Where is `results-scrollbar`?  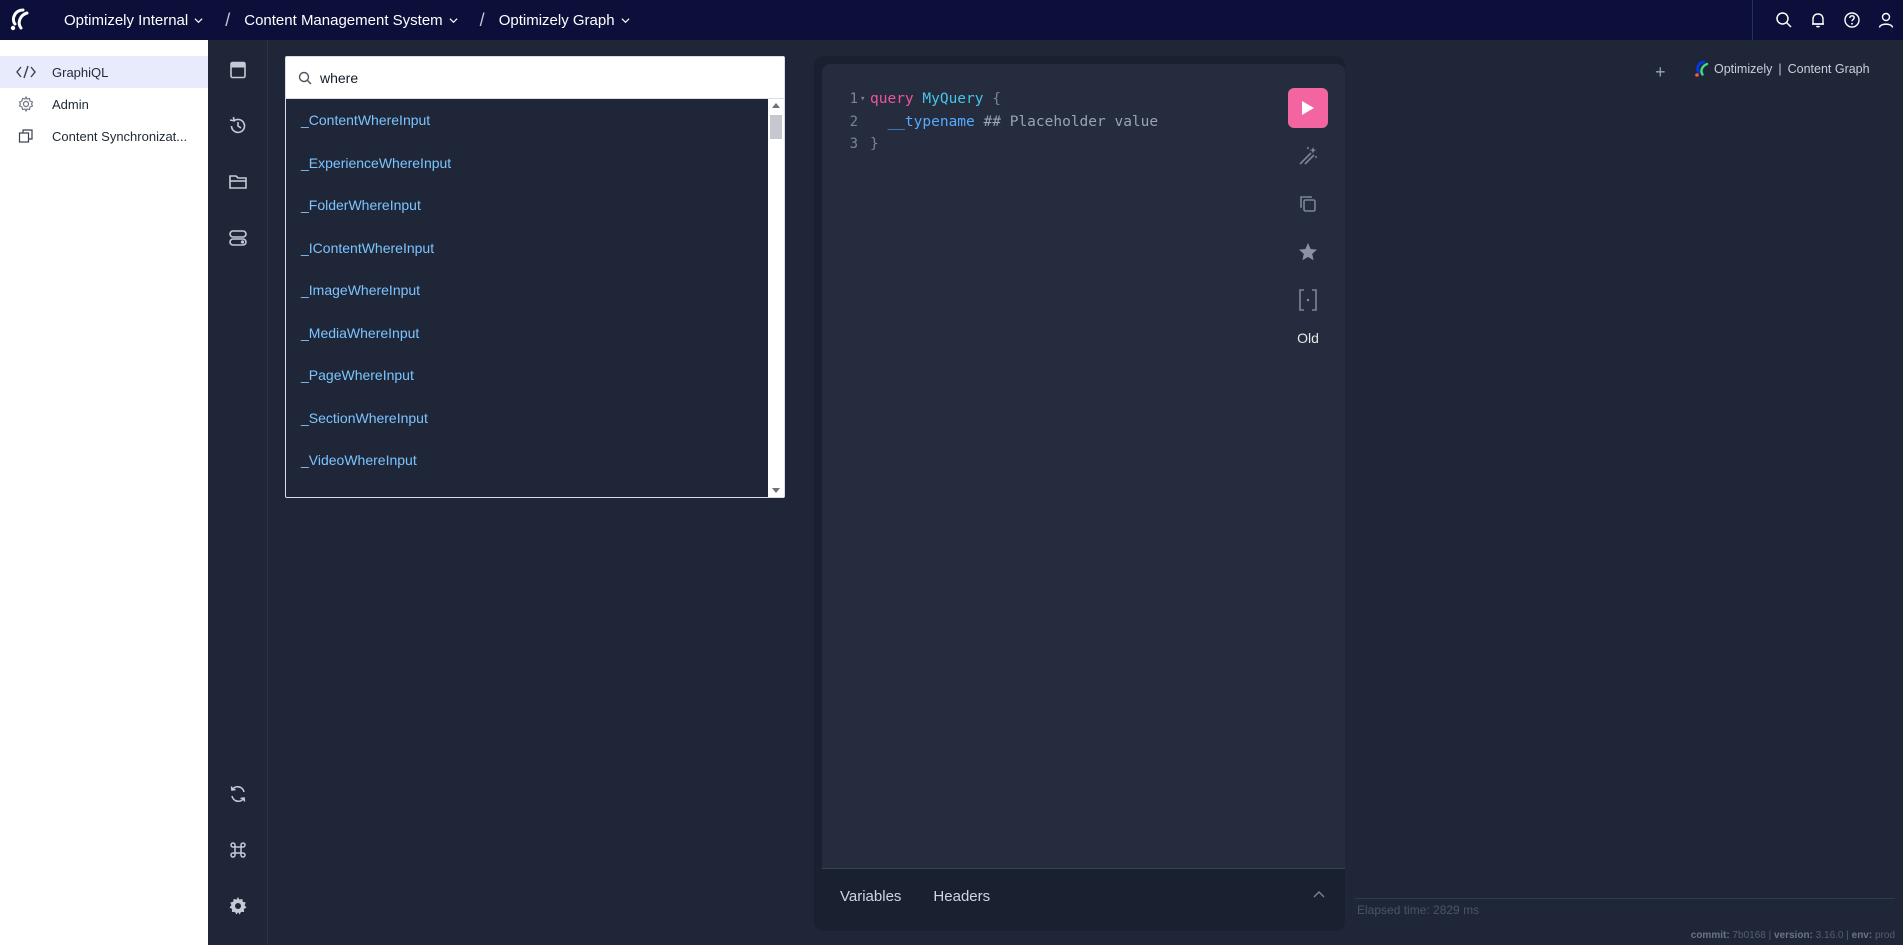 results-scrollbar is located at coordinates (776, 298).